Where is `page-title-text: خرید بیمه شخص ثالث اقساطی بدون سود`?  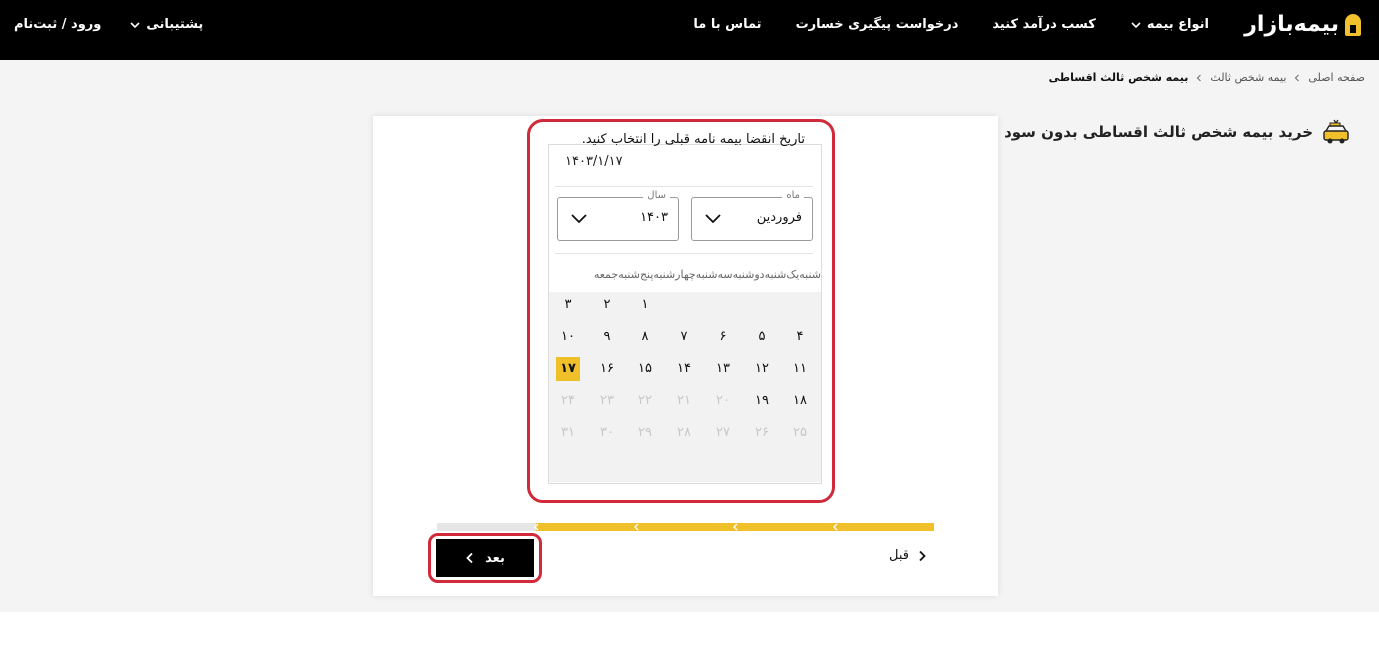 page-title-text: خرید بیمه شخص ثالث اقساطی بدون سود is located at coordinates (1158, 132).